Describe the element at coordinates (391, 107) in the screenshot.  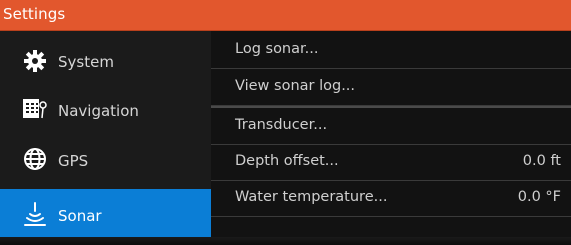
I see `group-divider` at that location.